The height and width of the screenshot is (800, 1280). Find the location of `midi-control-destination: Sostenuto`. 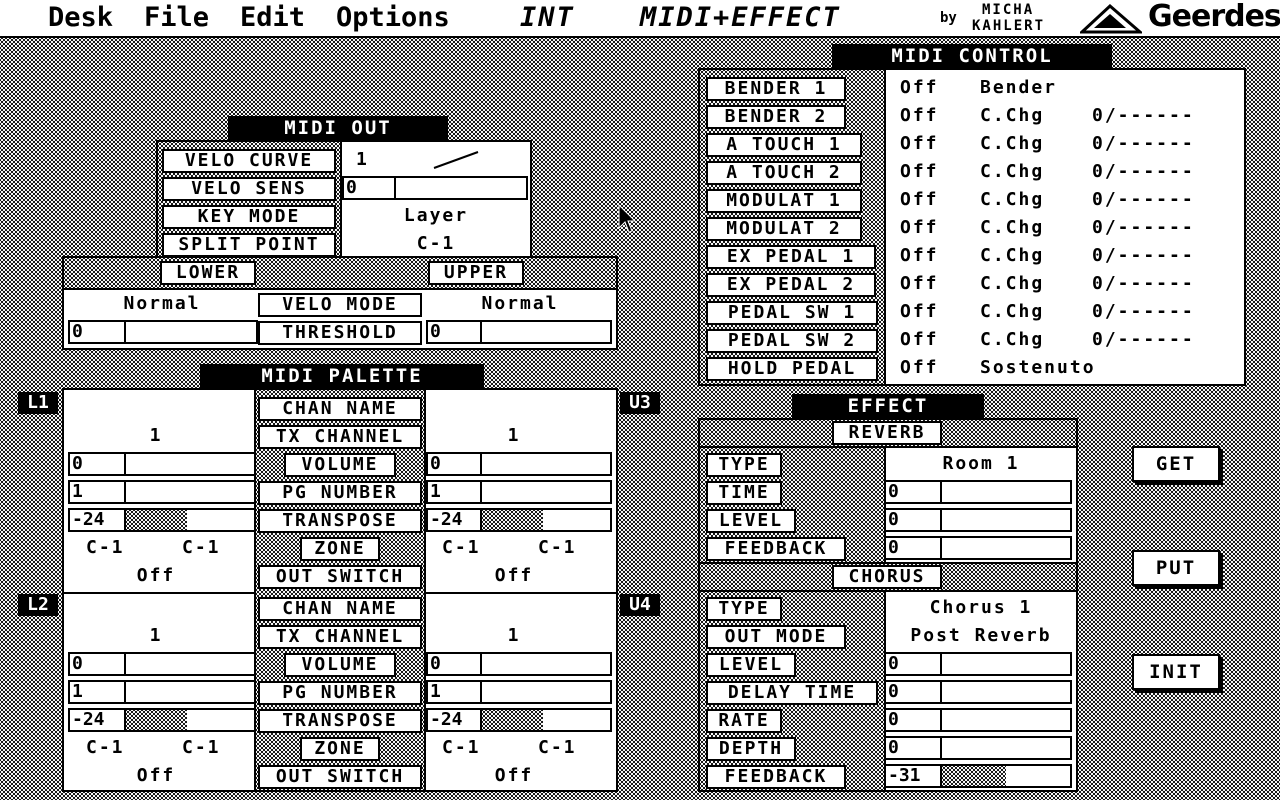

midi-control-destination: Sostenuto is located at coordinates (1038, 368).